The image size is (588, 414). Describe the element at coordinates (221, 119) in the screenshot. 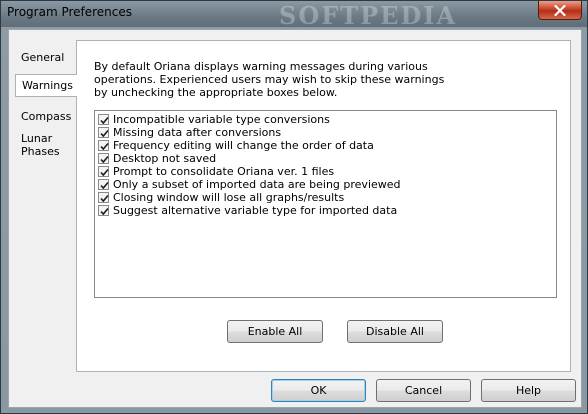

I see `item-label: Incompatible variable type conversions` at that location.